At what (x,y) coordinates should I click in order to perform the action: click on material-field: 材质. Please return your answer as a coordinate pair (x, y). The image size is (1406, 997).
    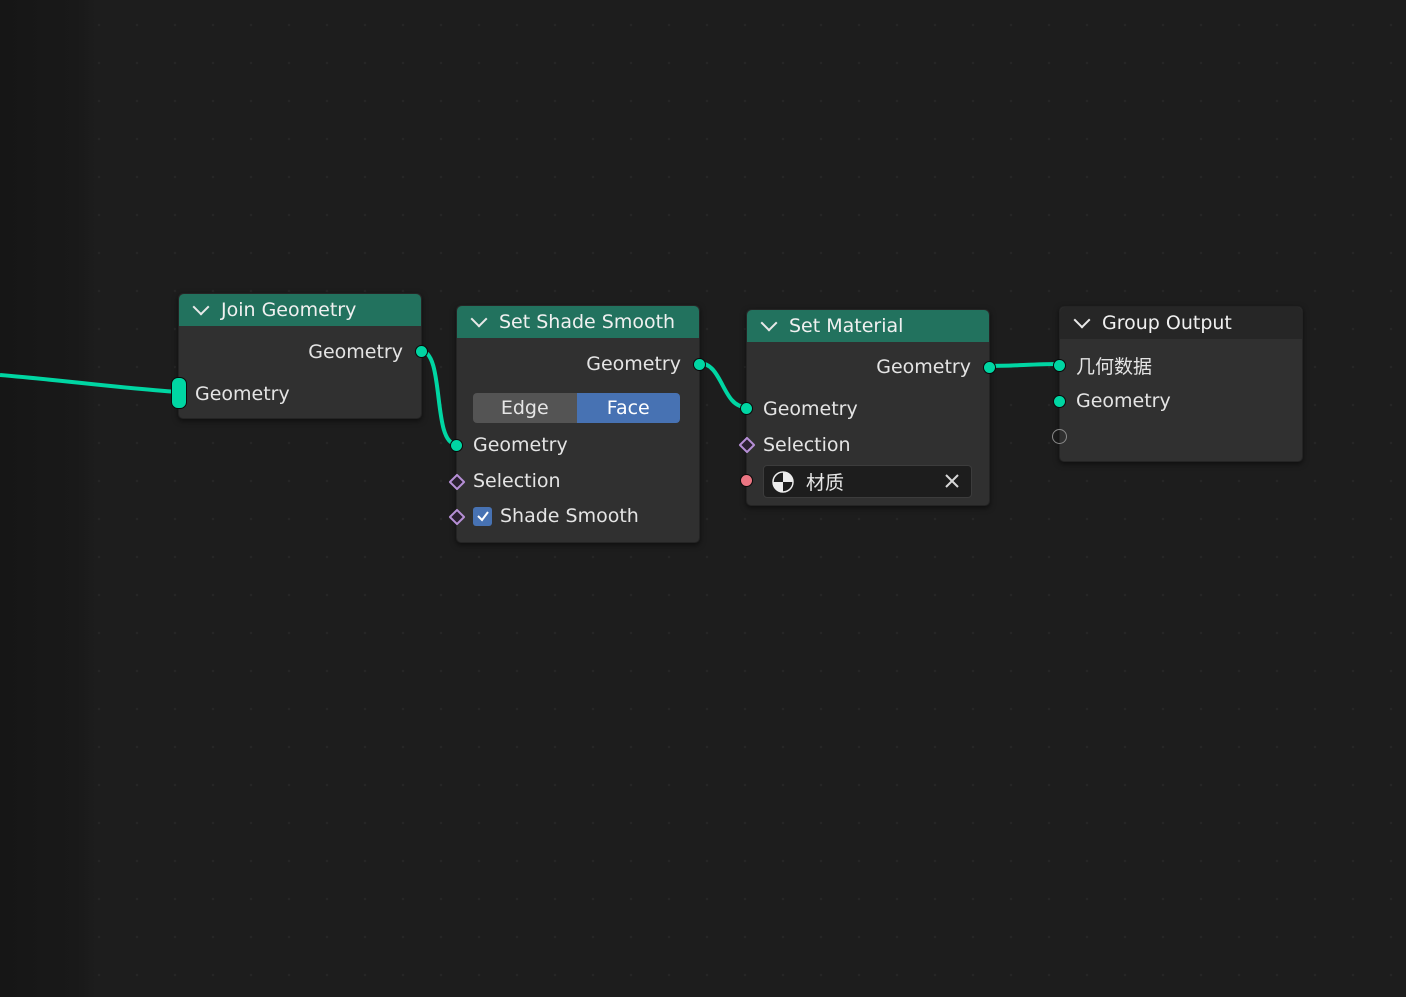
    Looking at the image, I should click on (867, 481).